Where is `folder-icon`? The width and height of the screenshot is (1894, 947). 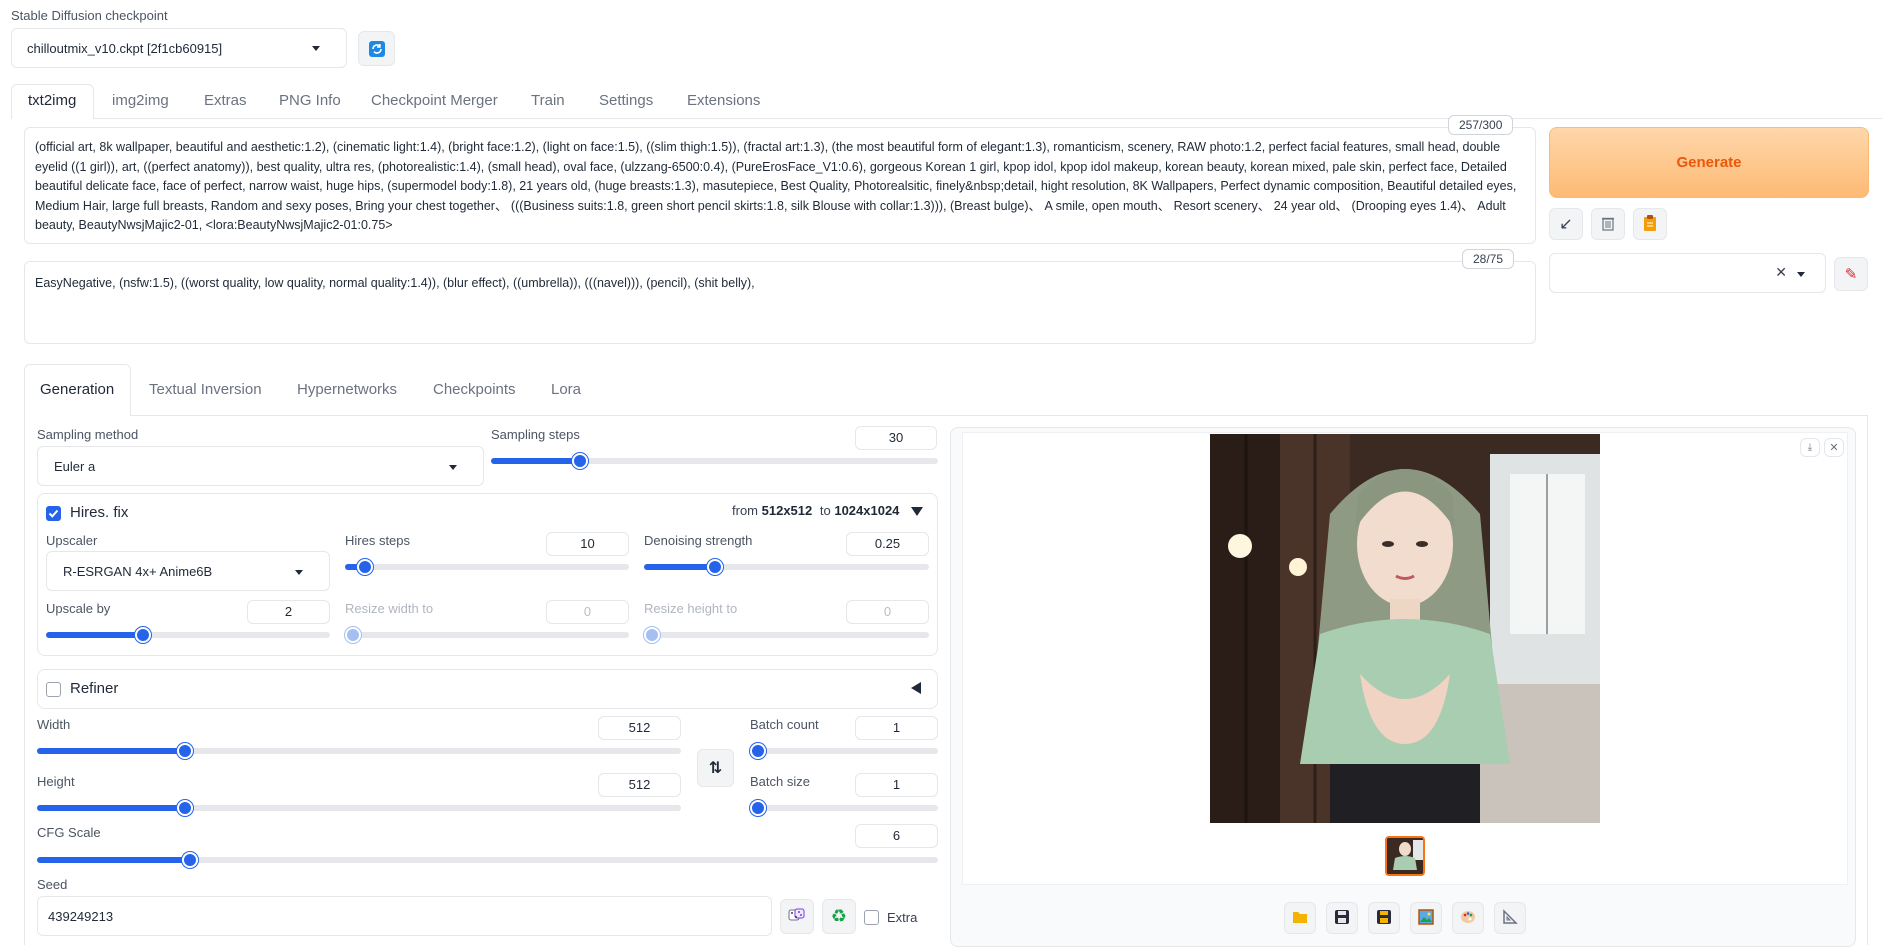
folder-icon is located at coordinates (1300, 918).